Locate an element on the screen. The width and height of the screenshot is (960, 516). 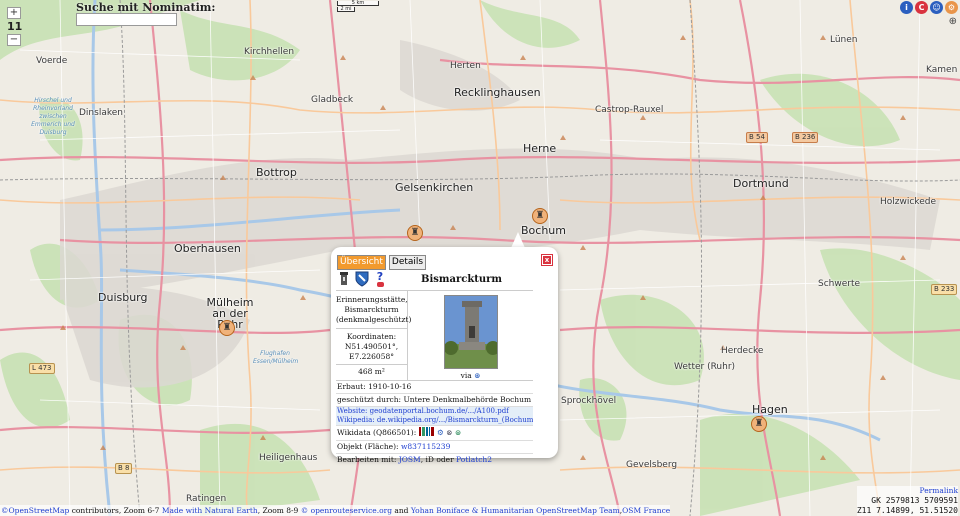
popup-title: Bismarckturm is located at coordinates (461, 279).